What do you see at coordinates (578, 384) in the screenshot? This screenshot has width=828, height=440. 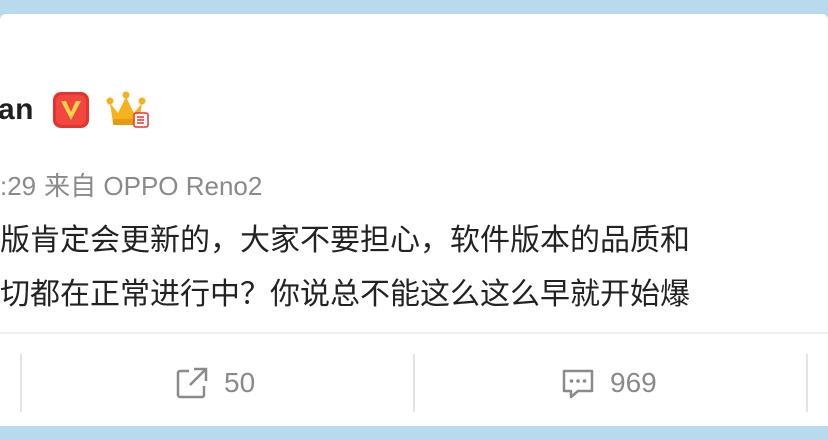 I see `comment-icon` at bounding box center [578, 384].